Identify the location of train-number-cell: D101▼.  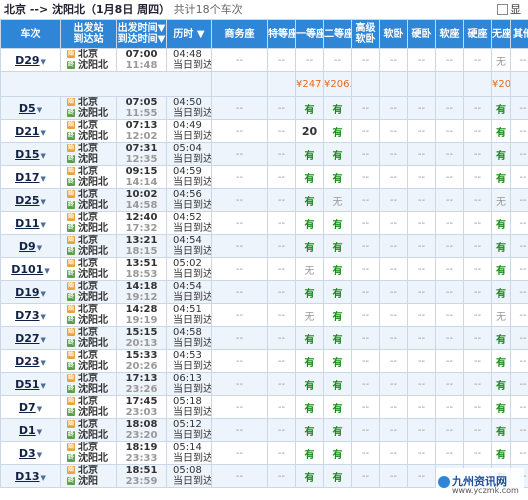
(30, 269).